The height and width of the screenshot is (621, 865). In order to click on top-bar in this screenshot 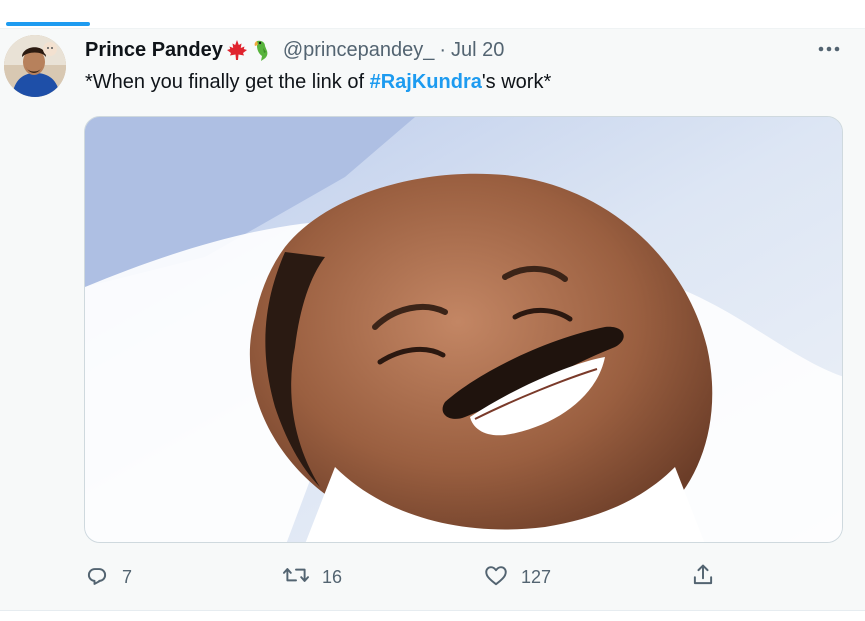, I will do `click(432, 14)`.